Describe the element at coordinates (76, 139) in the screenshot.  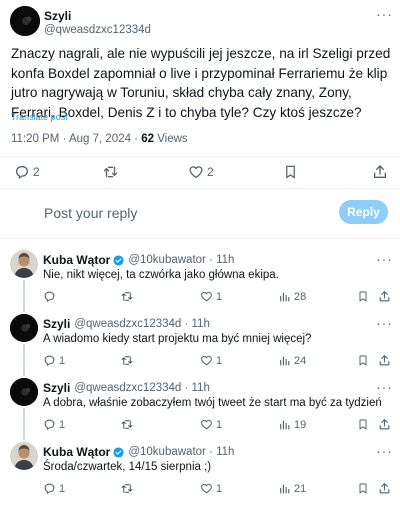
I see `post-timestamp: 11:20 PM · Aug 7, 2024 ·` at that location.